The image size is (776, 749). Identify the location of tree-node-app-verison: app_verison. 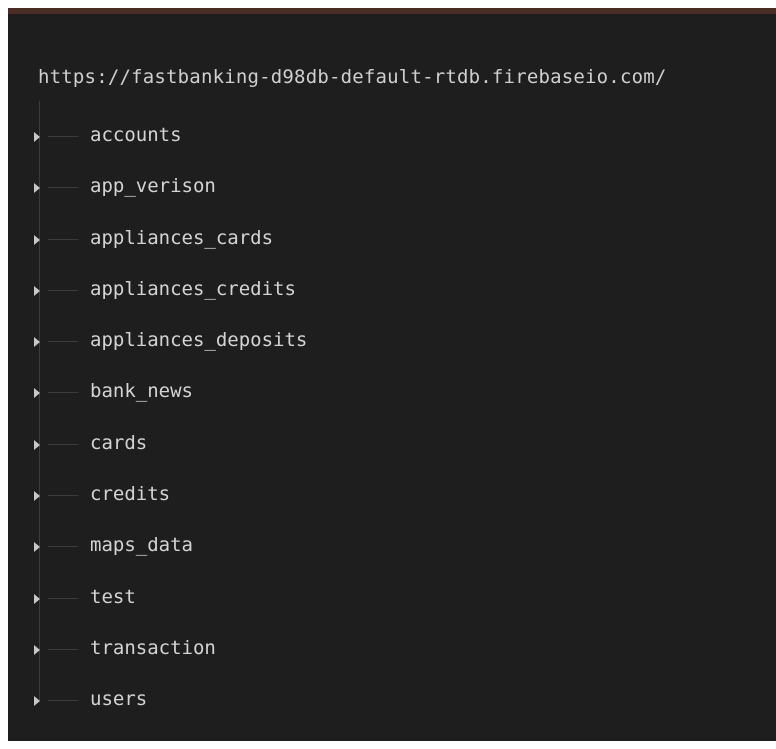
(392, 184).